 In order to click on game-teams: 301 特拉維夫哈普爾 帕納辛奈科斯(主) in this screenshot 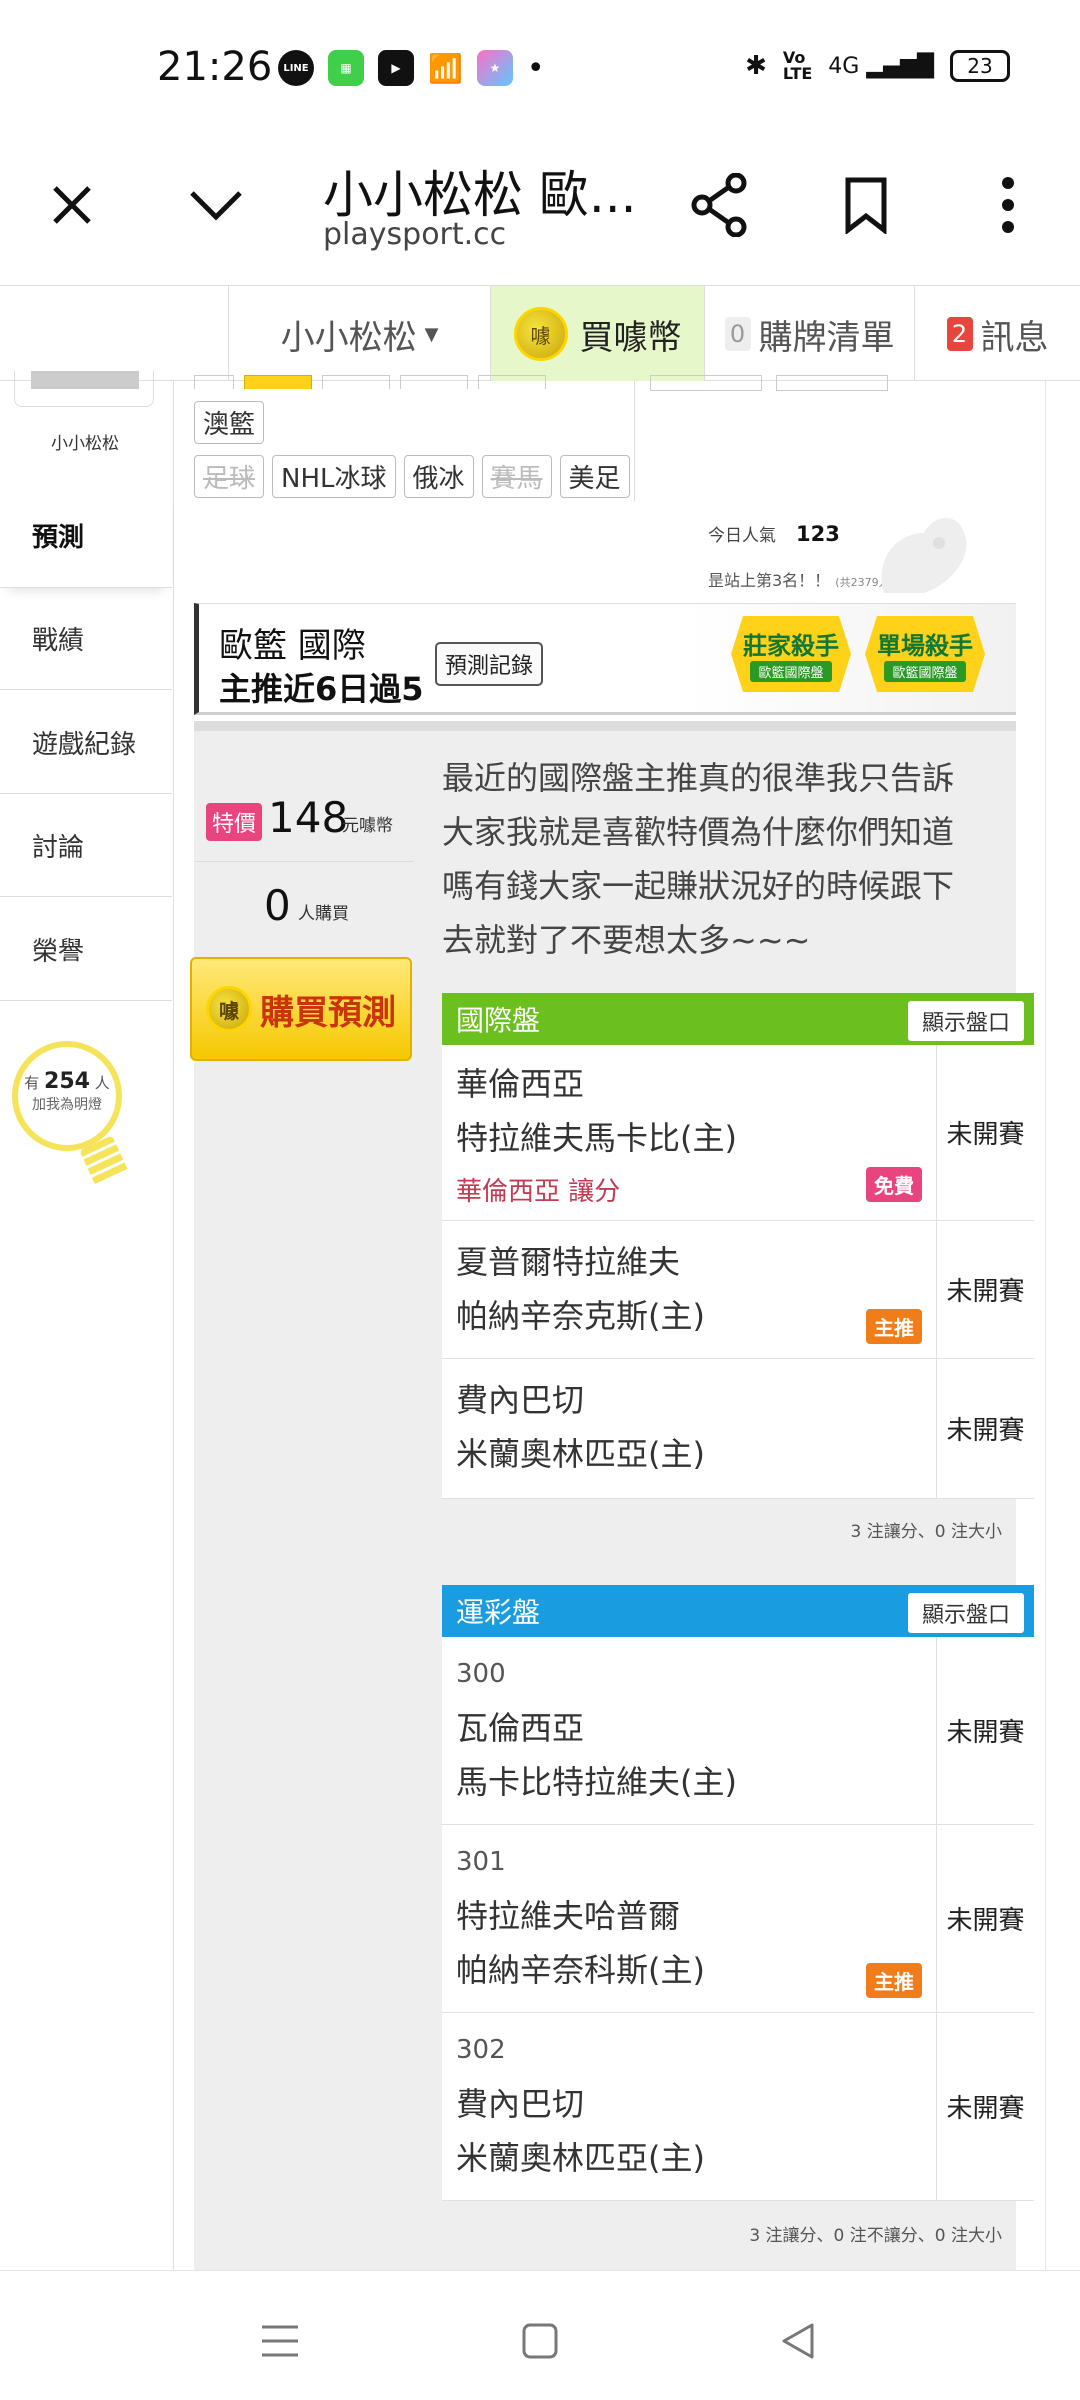, I will do `click(686, 1916)`.